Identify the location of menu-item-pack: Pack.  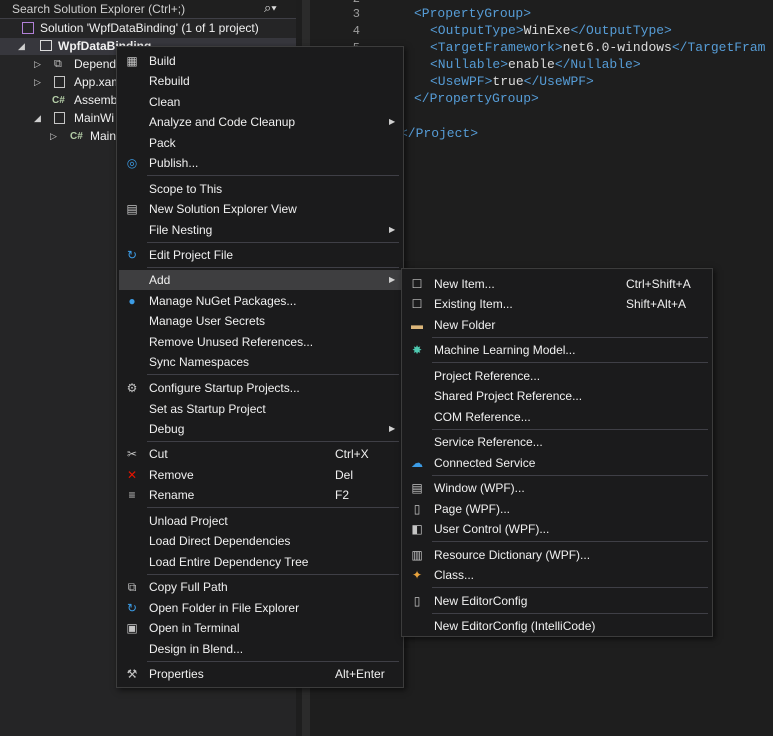
(260, 143).